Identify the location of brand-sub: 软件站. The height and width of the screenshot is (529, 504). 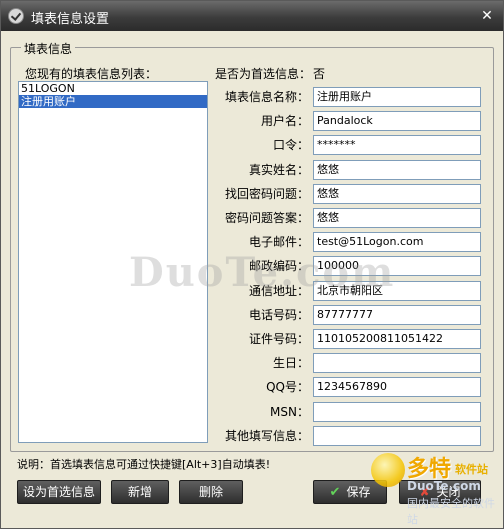
(471, 469).